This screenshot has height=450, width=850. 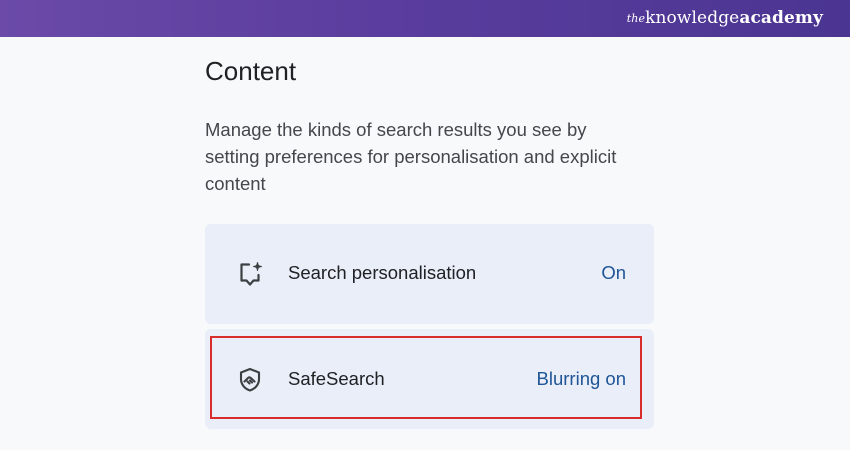 I want to click on brand-logo-the: the, so click(x=636, y=18).